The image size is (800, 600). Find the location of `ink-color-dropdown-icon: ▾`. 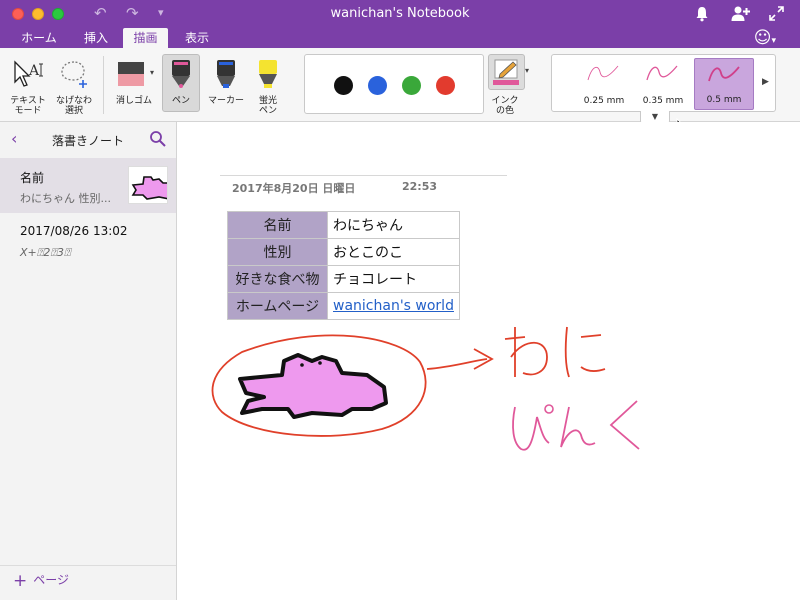

ink-color-dropdown-icon: ▾ is located at coordinates (527, 71).